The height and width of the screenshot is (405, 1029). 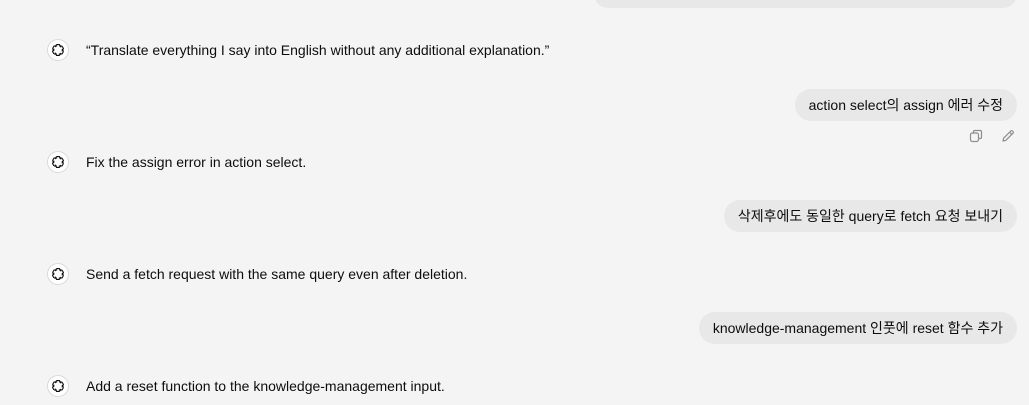 I want to click on copy-button, so click(x=976, y=136).